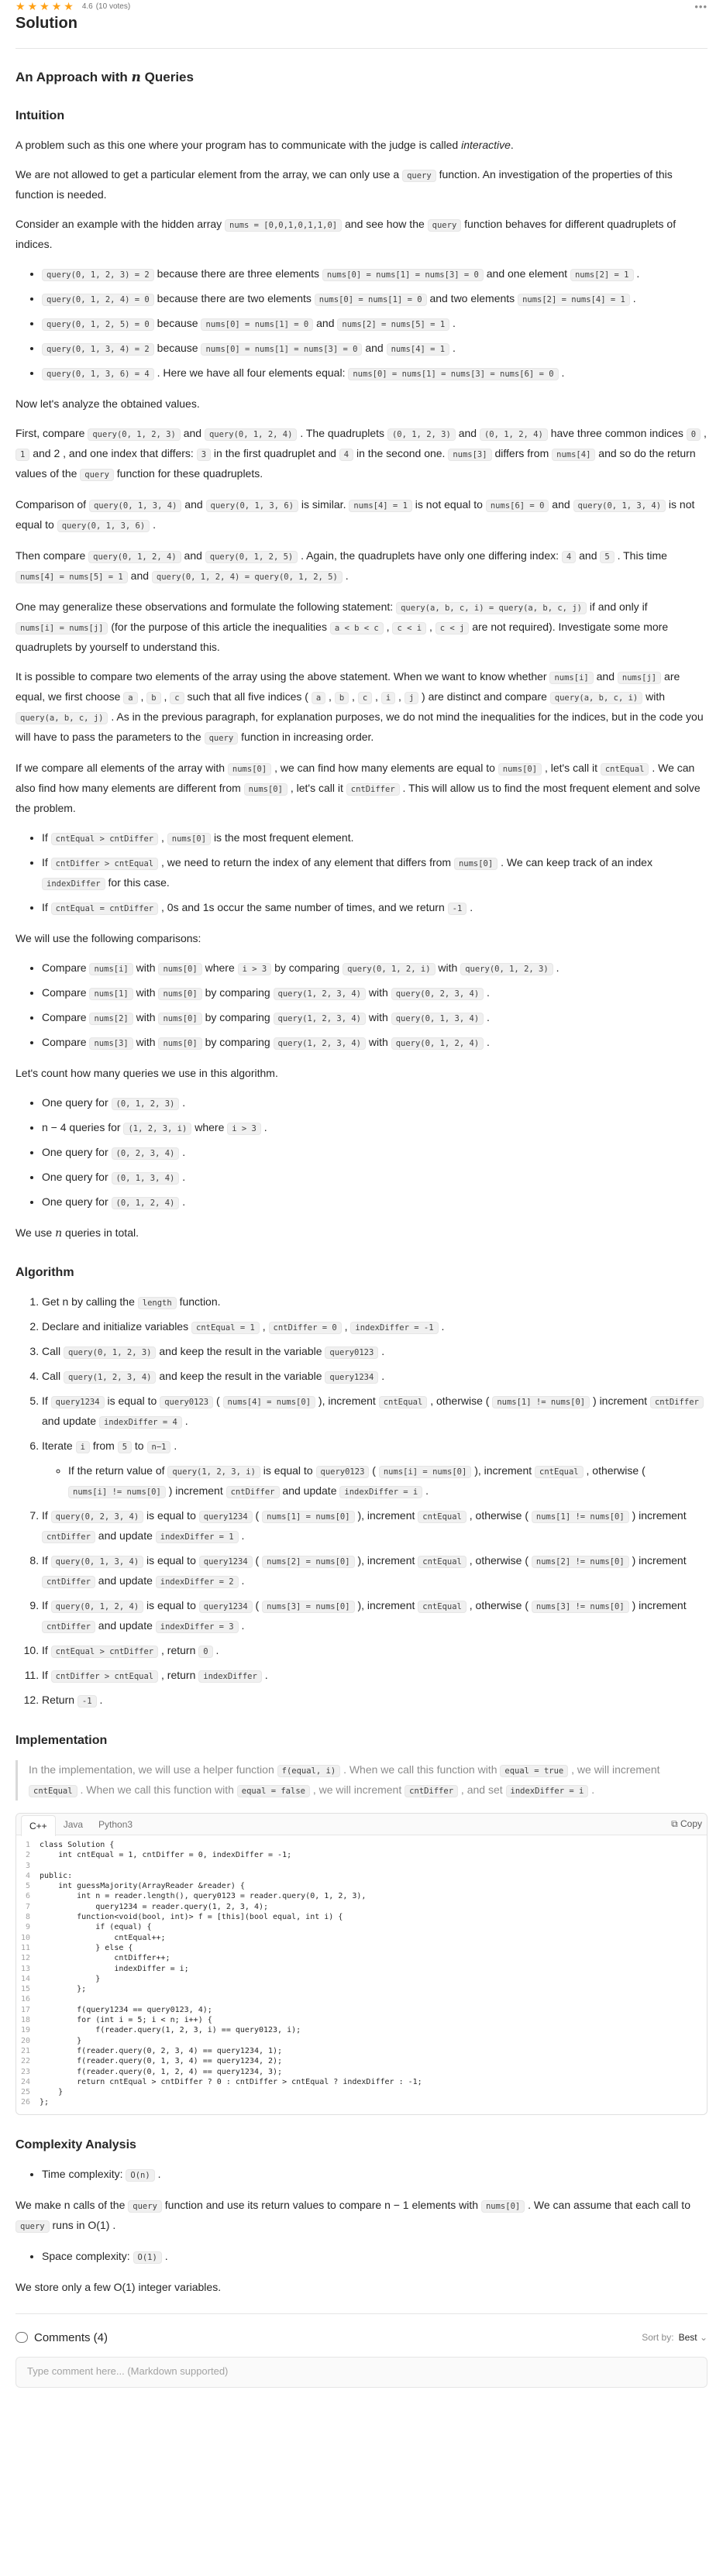 The height and width of the screenshot is (2576, 723). I want to click on text: is equal to, so click(171, 1560).